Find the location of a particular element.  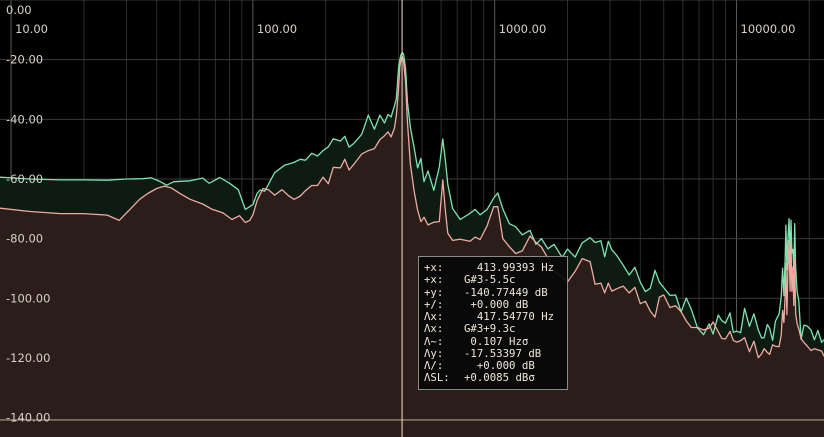

readout-row: ΛSL: +0.0085 dBσ is located at coordinates (495, 378).